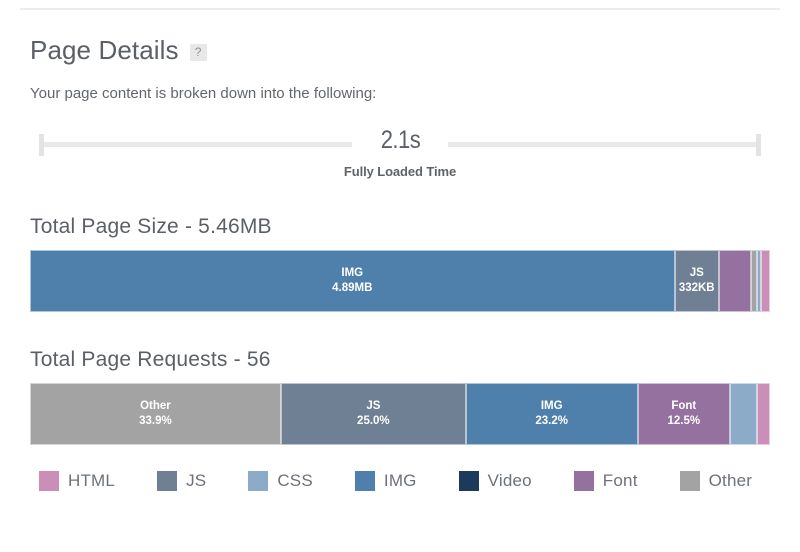  Describe the element at coordinates (196, 480) in the screenshot. I see `legend-label: JS` at that location.